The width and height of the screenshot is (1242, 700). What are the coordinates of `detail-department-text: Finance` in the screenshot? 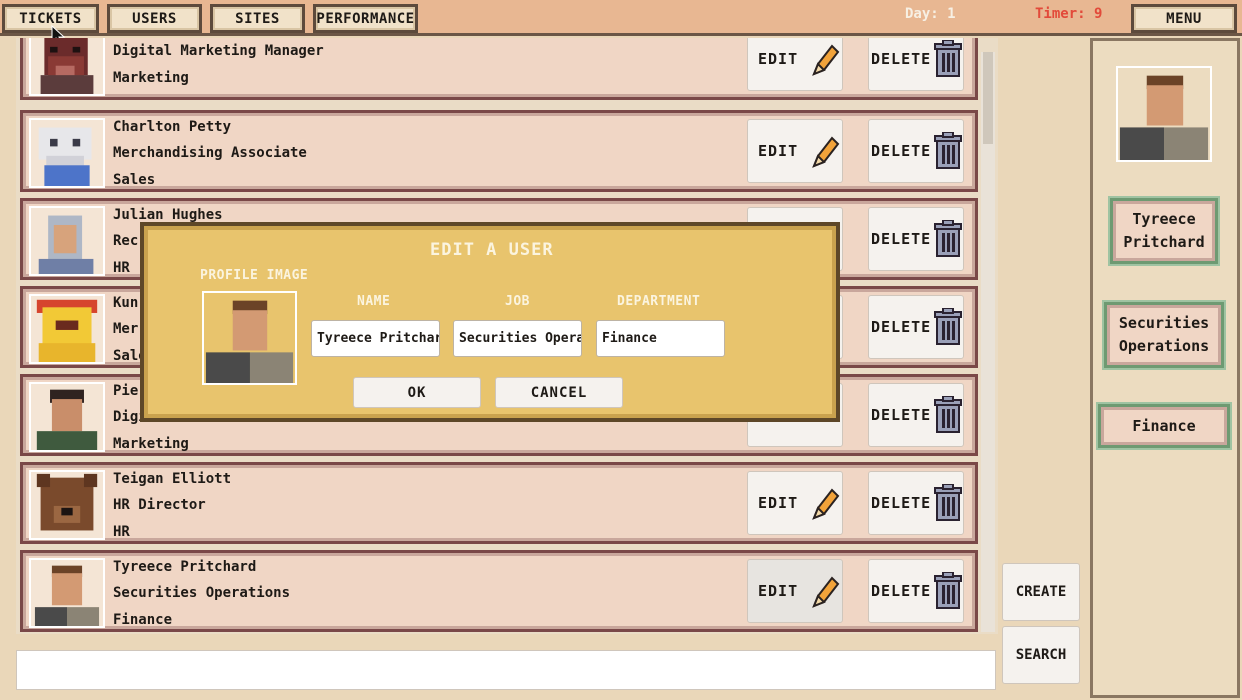 It's located at (1164, 425).